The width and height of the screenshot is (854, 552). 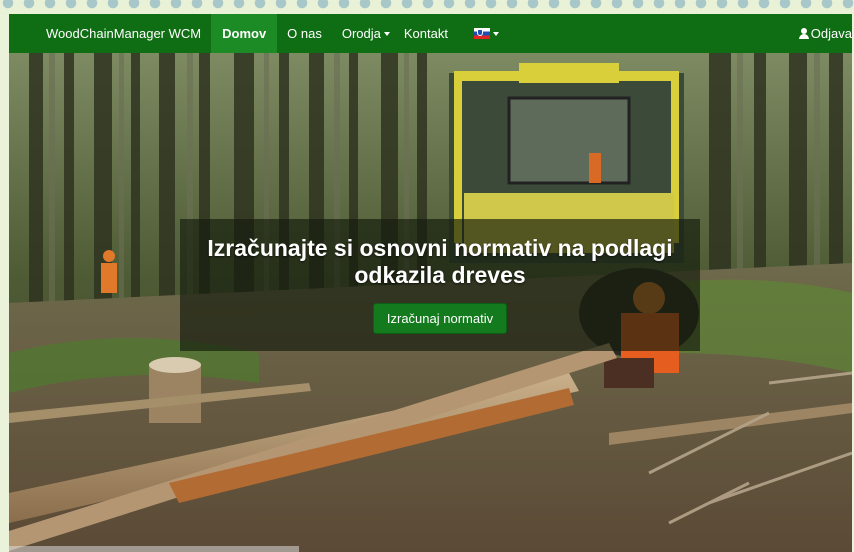 I want to click on language-dropdown, so click(x=483, y=33).